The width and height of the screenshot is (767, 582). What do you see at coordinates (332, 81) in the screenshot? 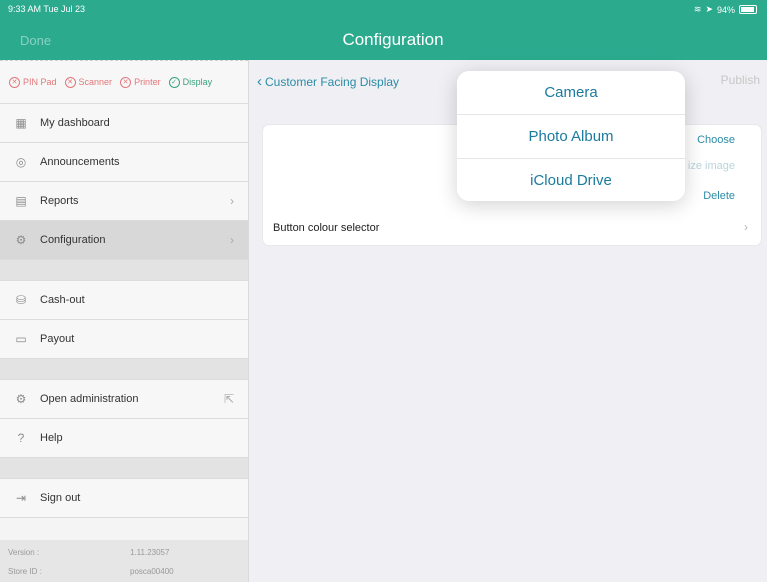
I see `back-label: Customer Facing Display` at bounding box center [332, 81].